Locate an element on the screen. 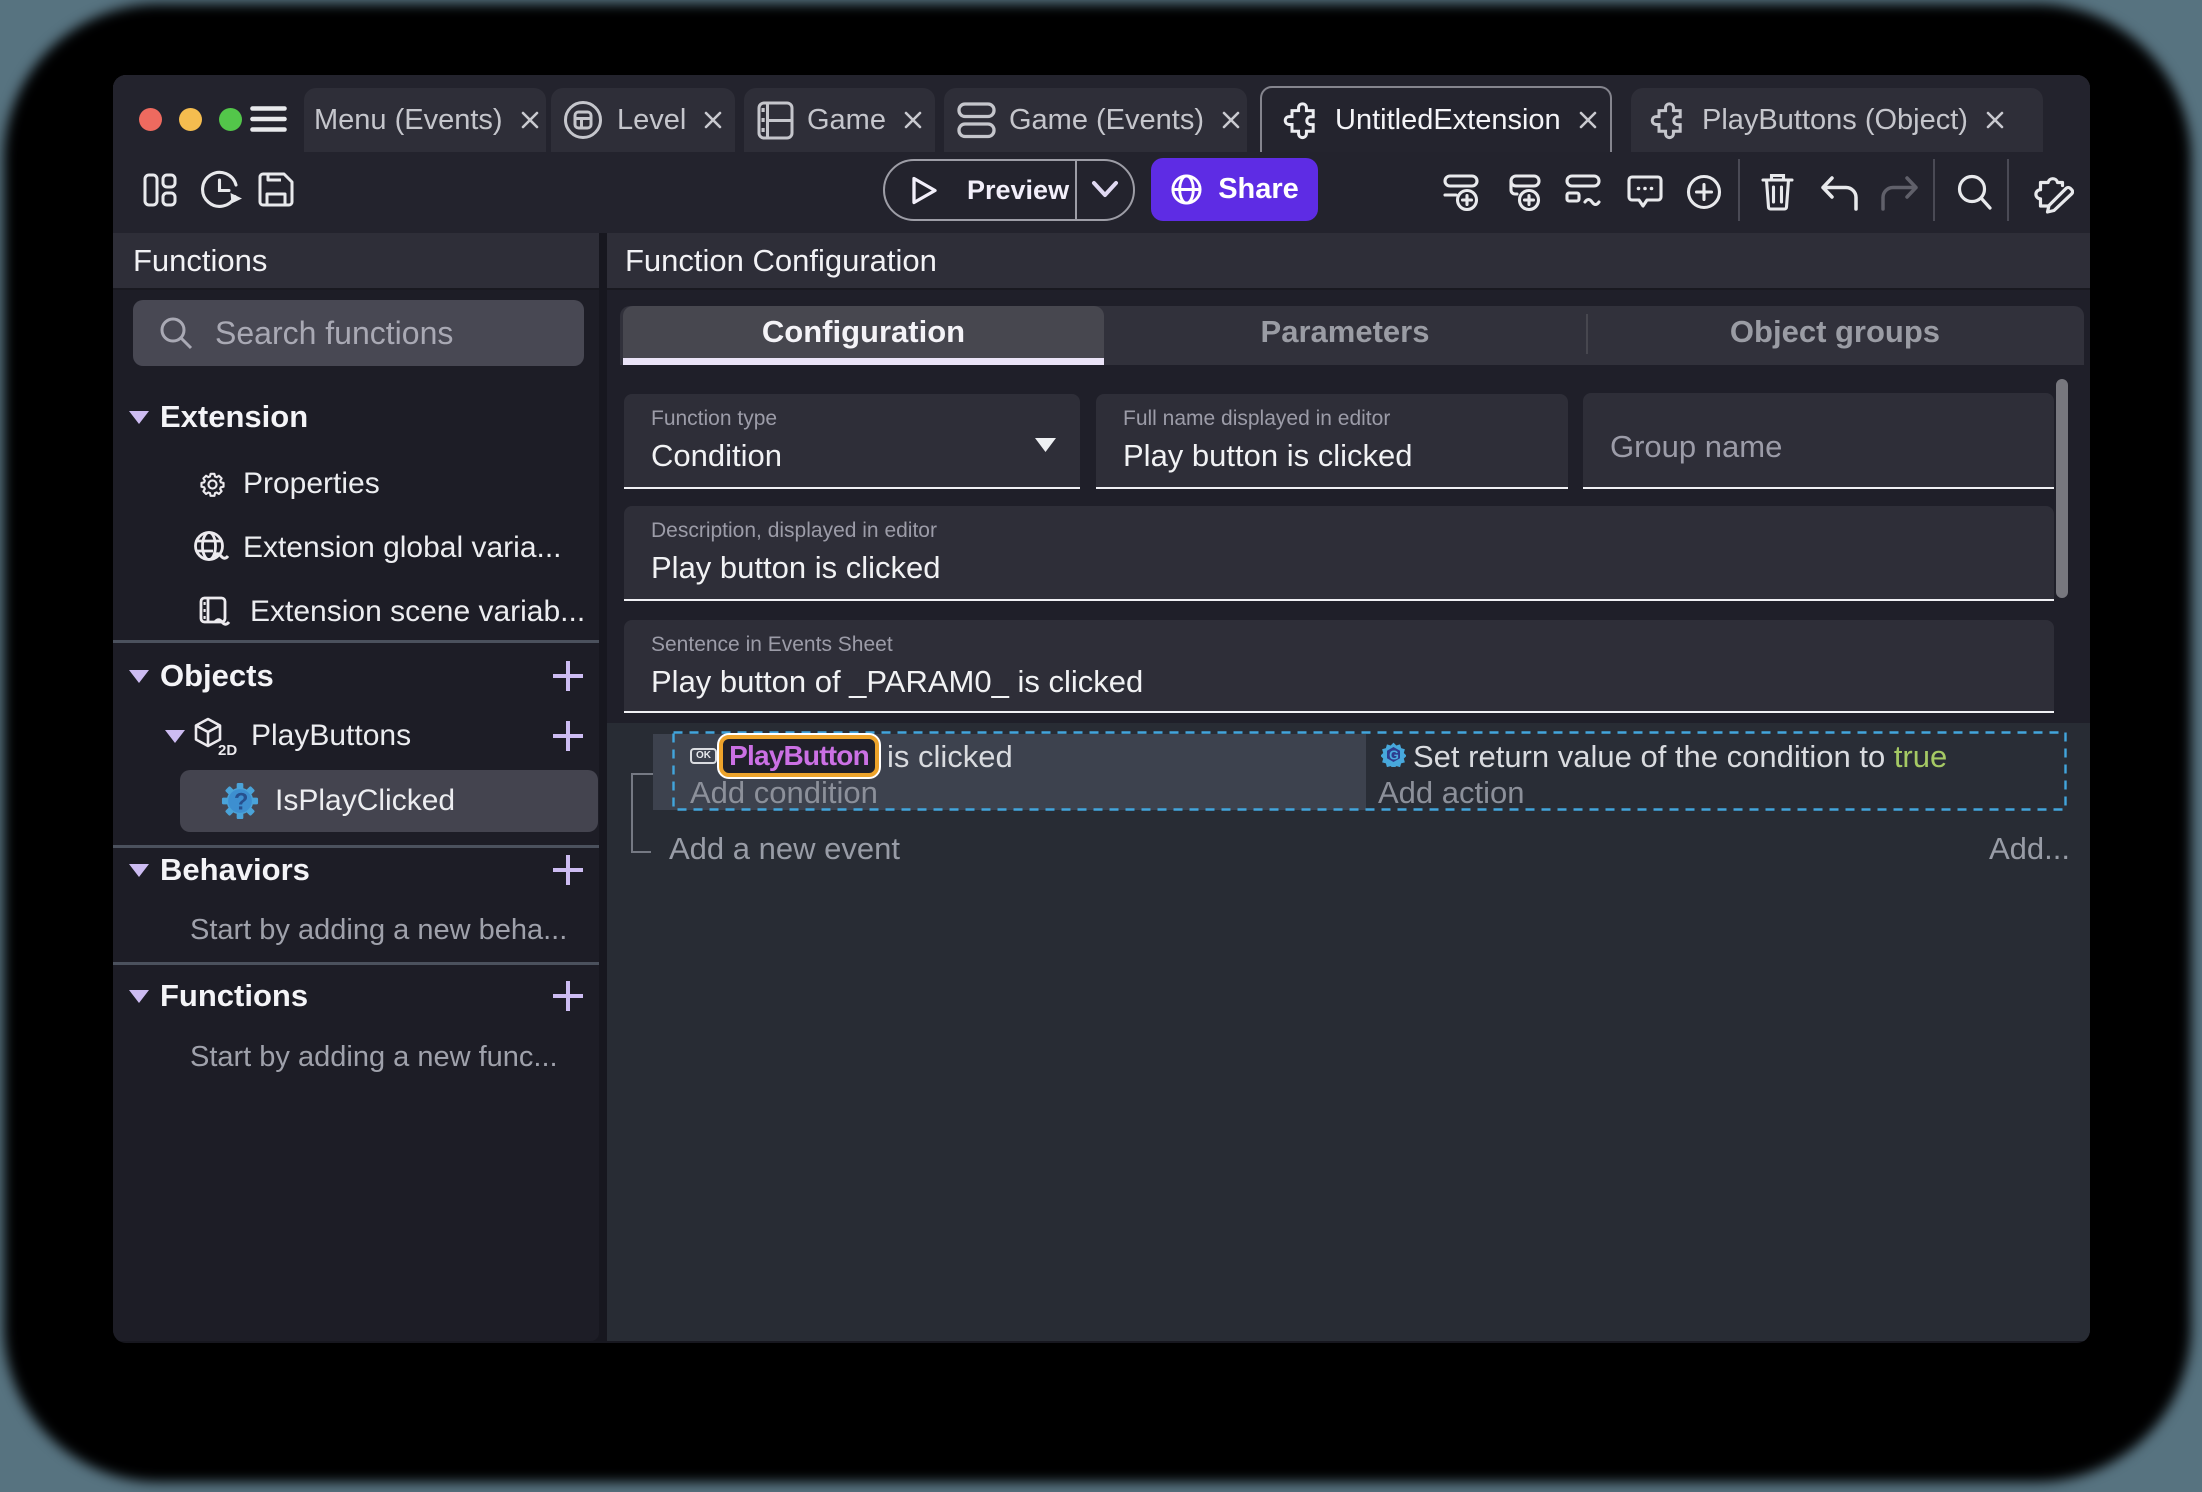  svg-text: 2D is located at coordinates (227, 749).